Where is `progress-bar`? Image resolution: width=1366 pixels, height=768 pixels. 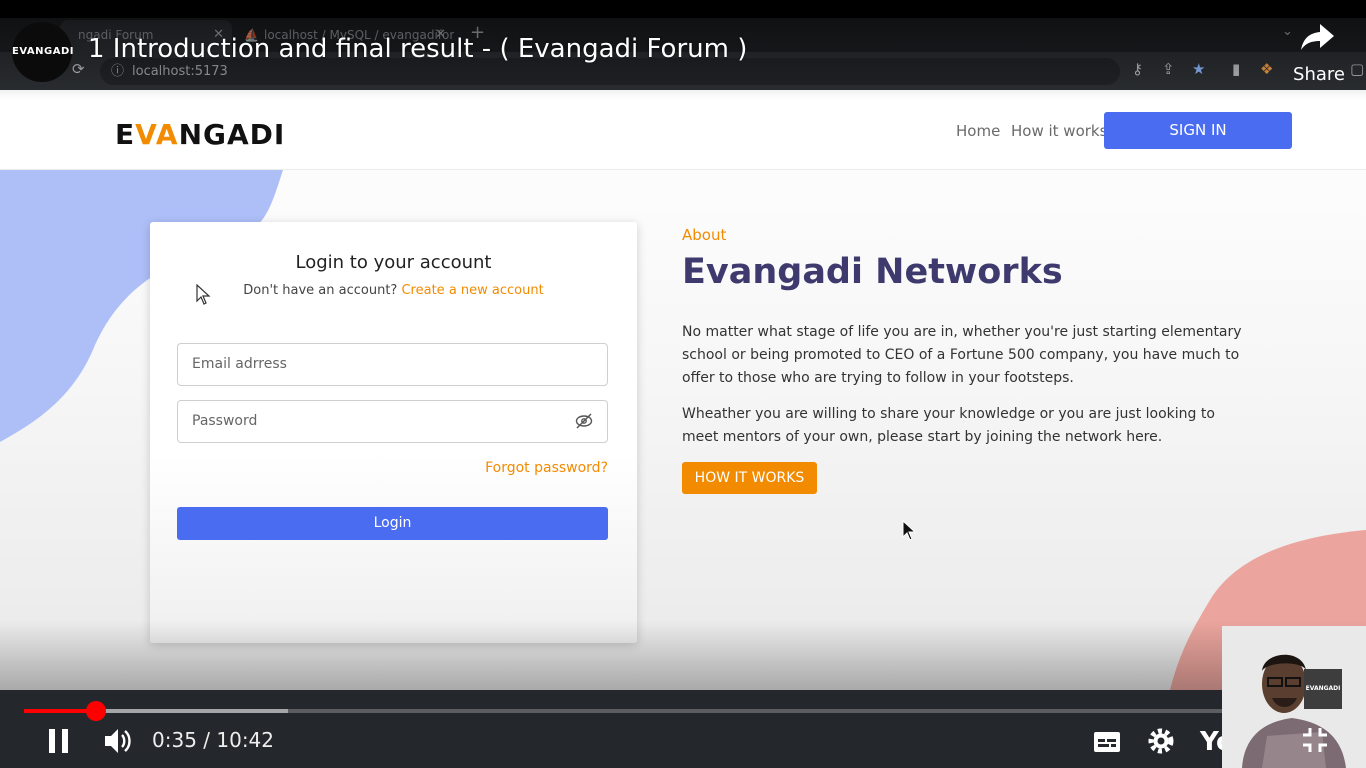 progress-bar is located at coordinates (683, 711).